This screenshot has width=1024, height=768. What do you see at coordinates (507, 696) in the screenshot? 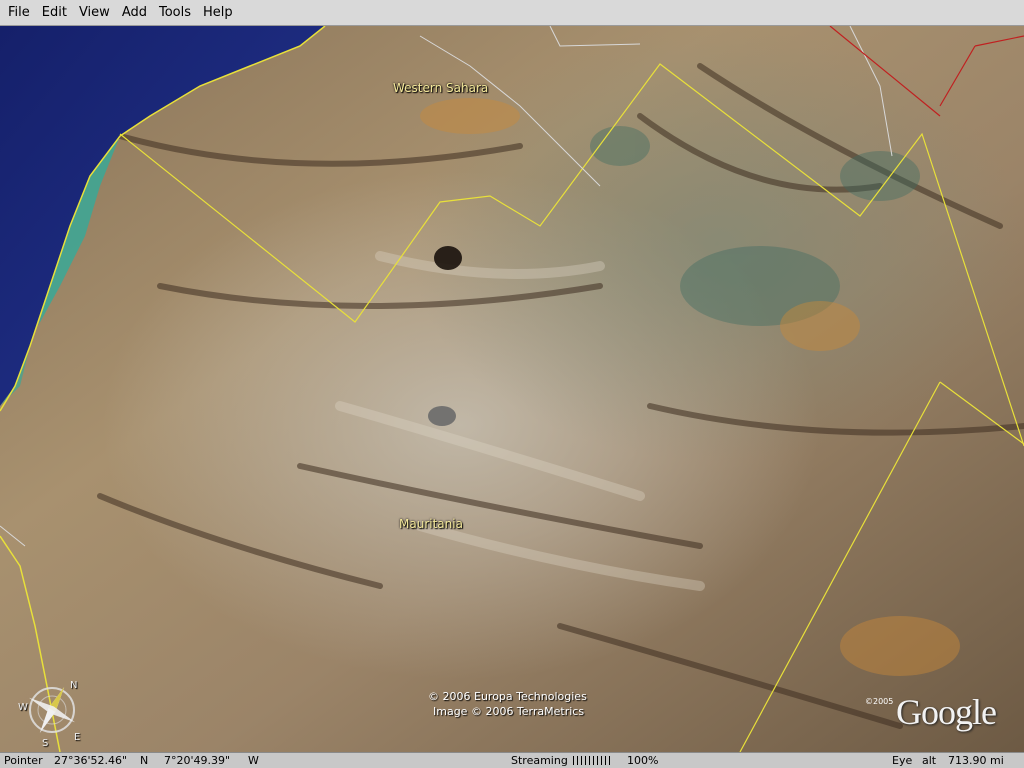
I see `copyright-europa: © 2006 Europa Technologies` at bounding box center [507, 696].